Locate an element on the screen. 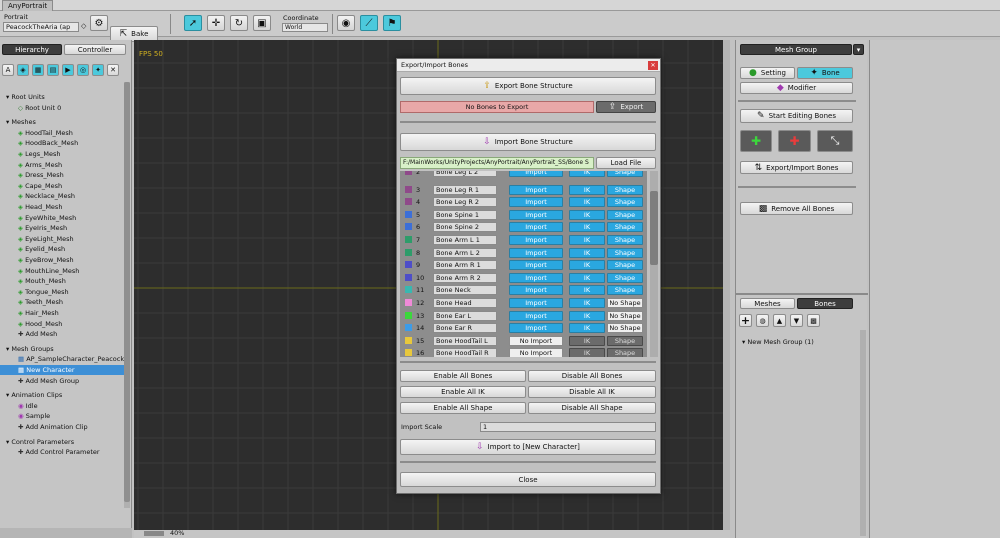  mesh-item: ◈ Tongue_Mesh is located at coordinates (62, 292).